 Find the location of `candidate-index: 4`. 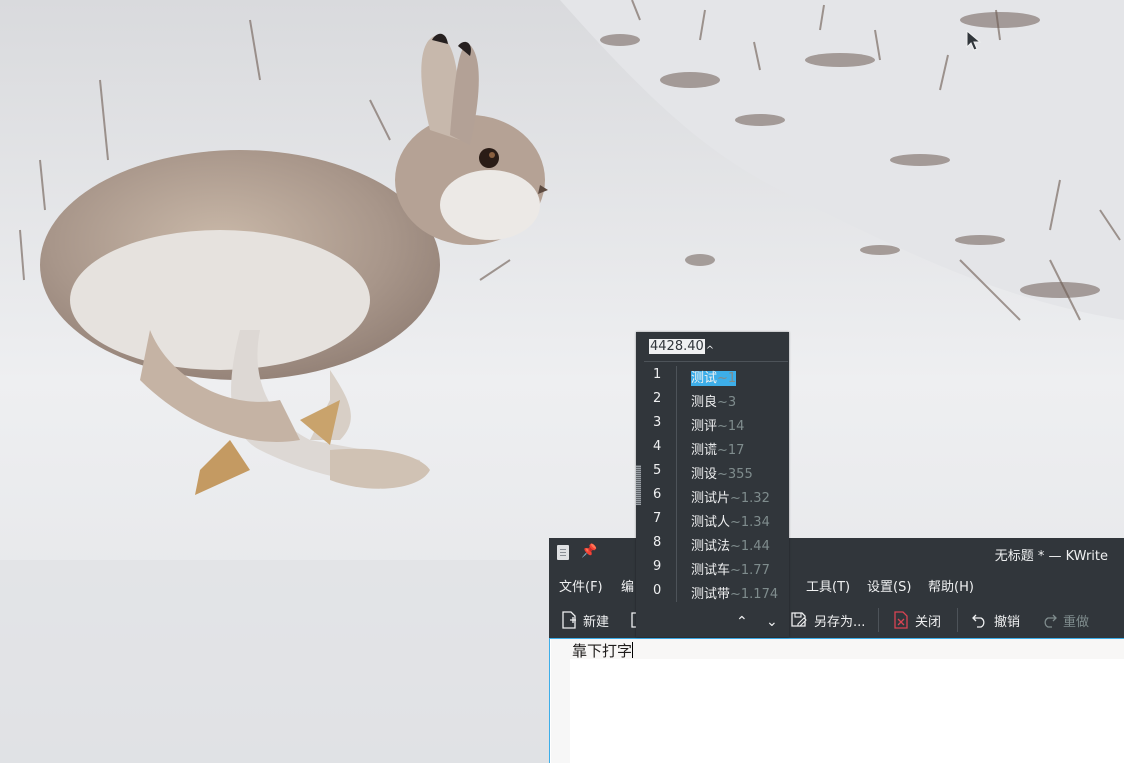

candidate-index: 4 is located at coordinates (657, 446).